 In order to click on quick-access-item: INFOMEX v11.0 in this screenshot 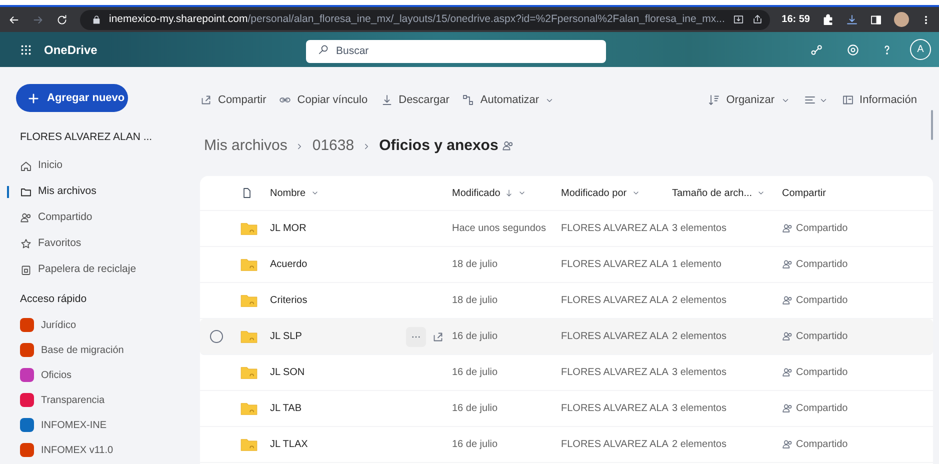, I will do `click(110, 450)`.